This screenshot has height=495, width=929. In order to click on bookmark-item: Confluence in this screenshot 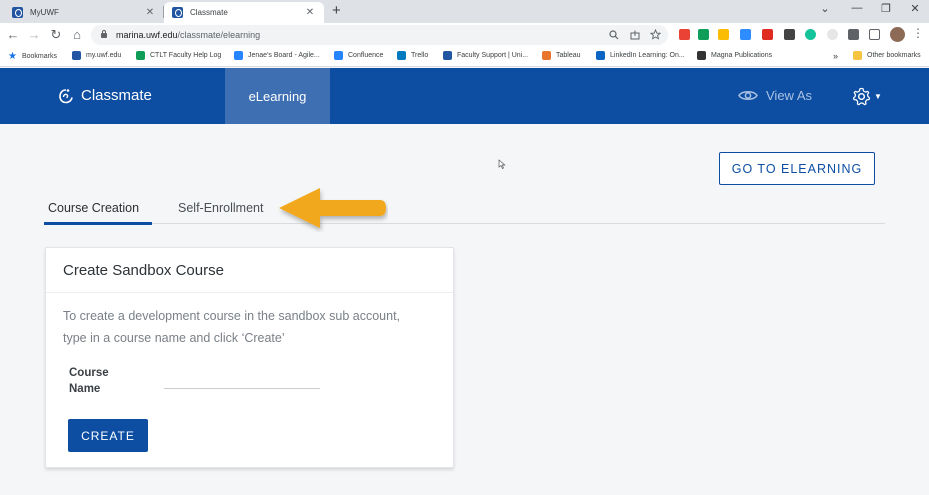, I will do `click(358, 55)`.